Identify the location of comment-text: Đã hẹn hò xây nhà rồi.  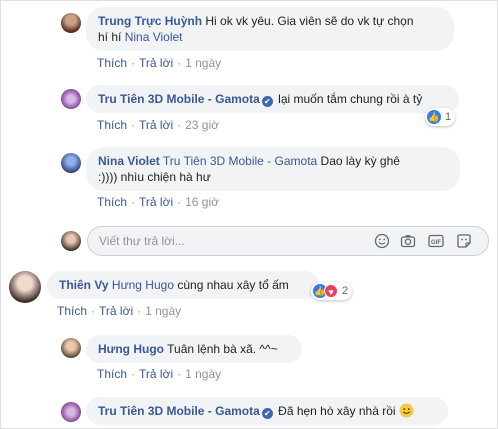
(337, 411).